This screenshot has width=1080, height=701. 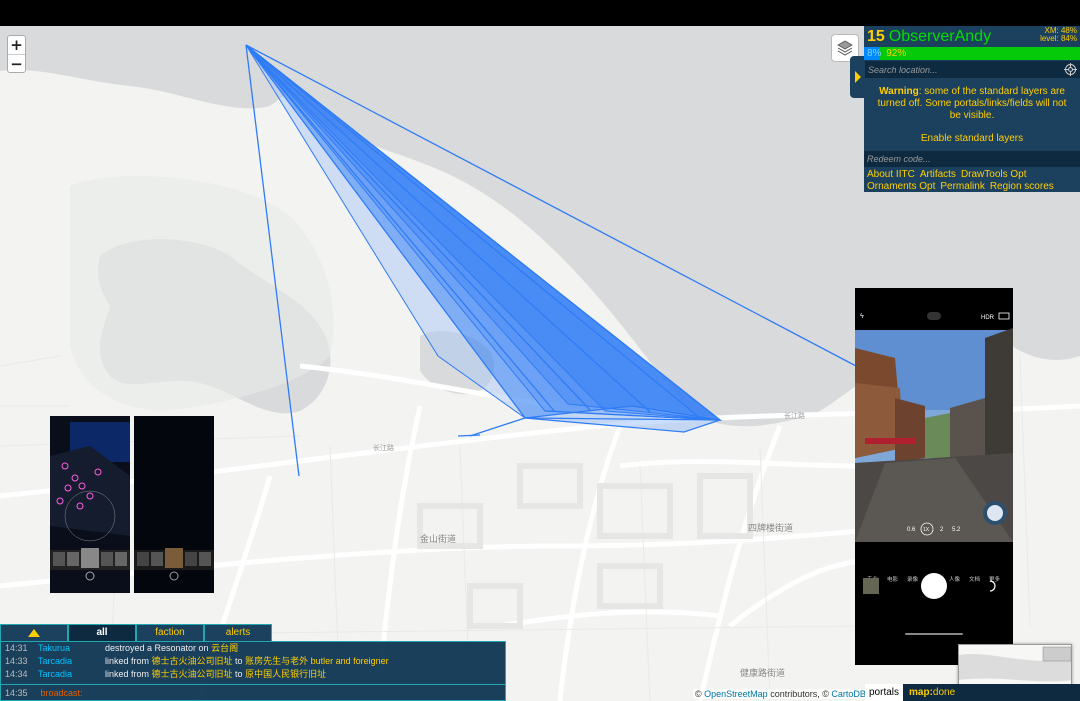 I want to click on zoom-control: + −, so click(x=16, y=54).